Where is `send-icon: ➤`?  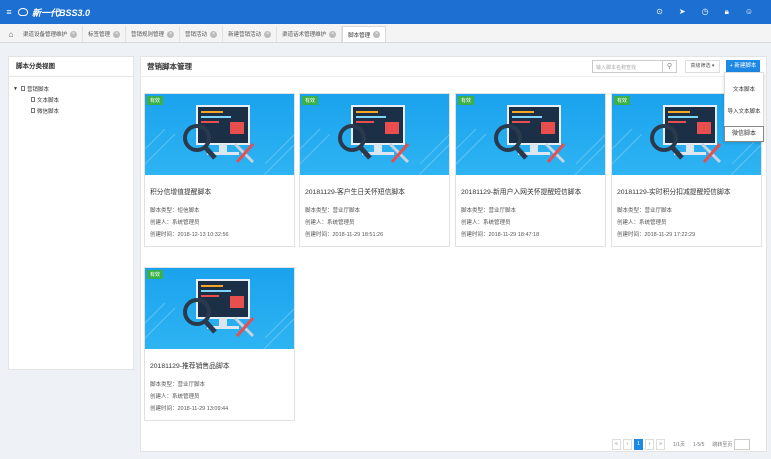
send-icon: ➤ is located at coordinates (682, 12).